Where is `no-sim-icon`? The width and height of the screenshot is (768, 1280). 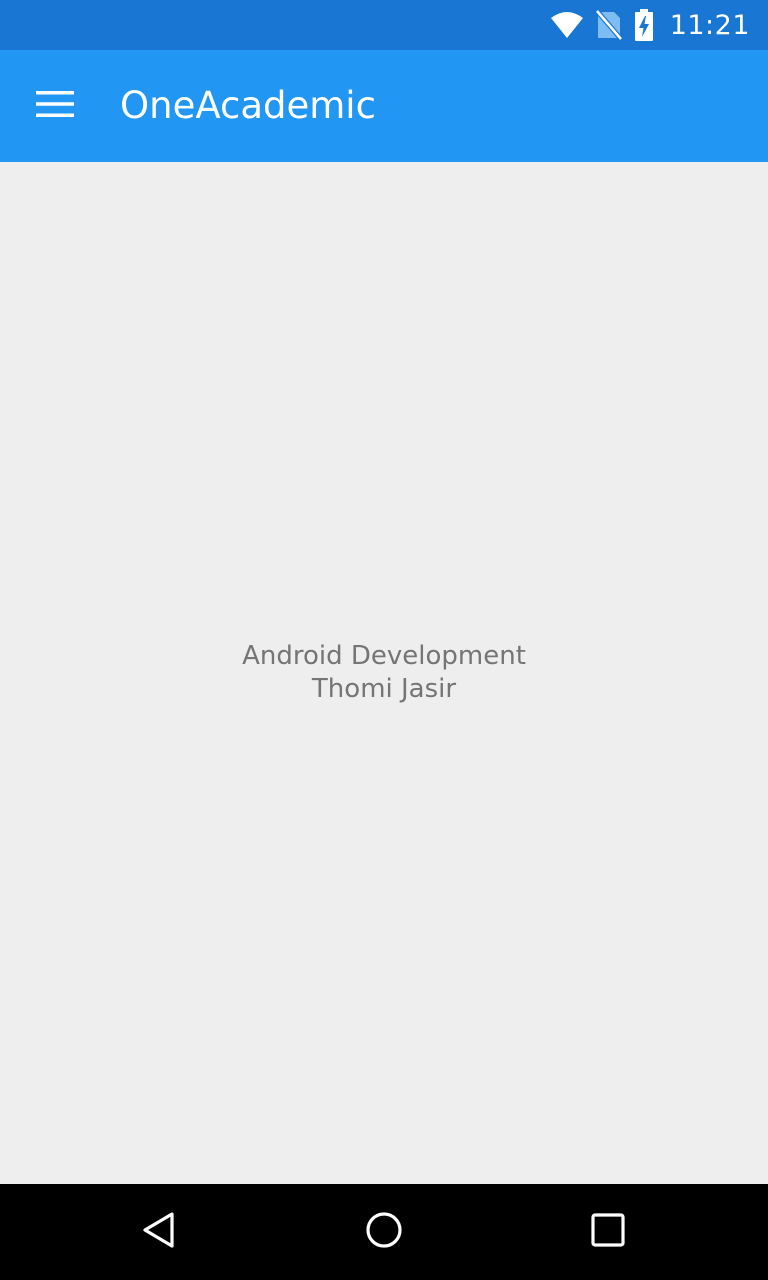
no-sim-icon is located at coordinates (608, 25).